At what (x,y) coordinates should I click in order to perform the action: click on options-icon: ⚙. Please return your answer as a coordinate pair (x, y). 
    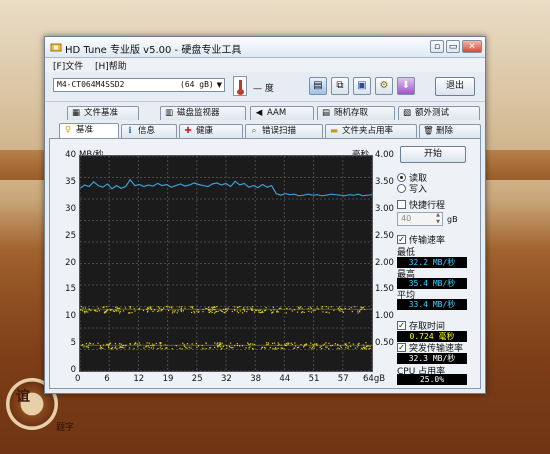
    Looking at the image, I should click on (384, 86).